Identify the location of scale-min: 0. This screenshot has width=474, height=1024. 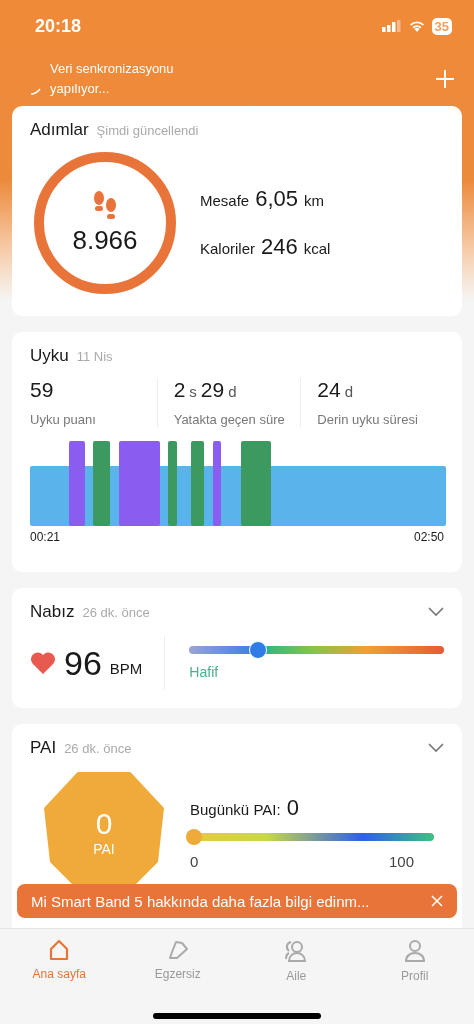
(194, 861).